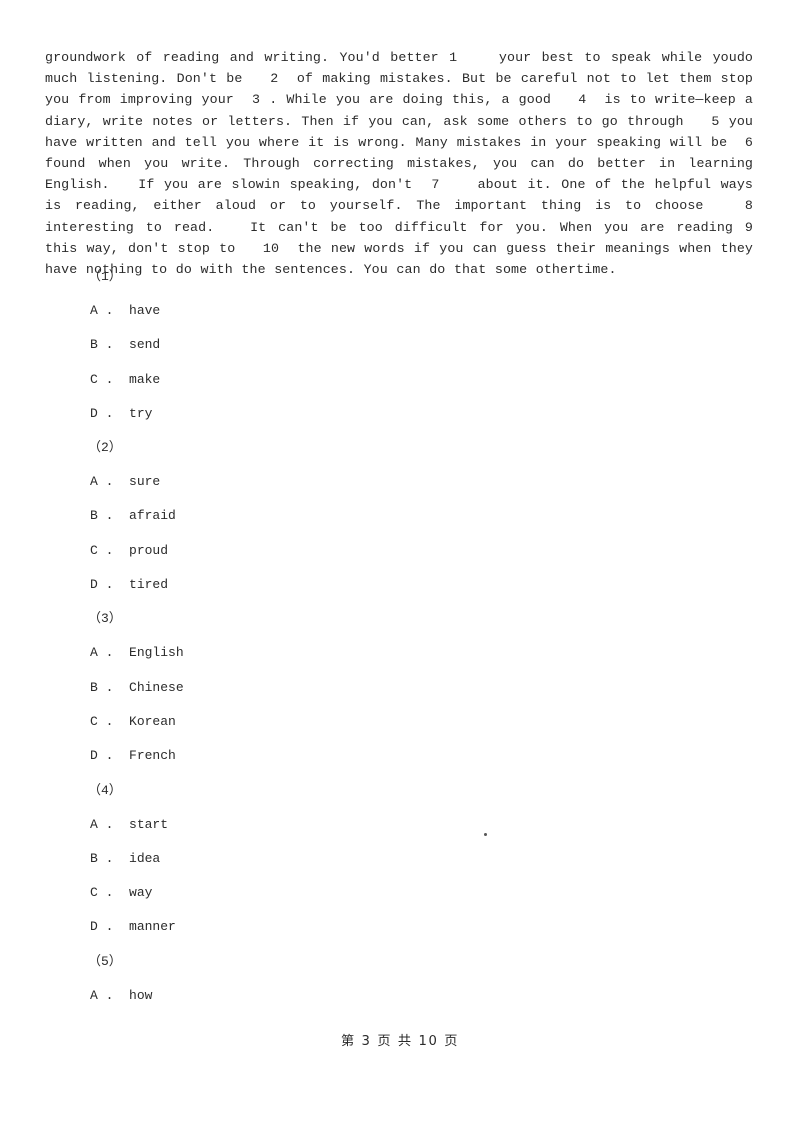  What do you see at coordinates (445, 659) in the screenshot?
I see `option-3-a: A . English` at bounding box center [445, 659].